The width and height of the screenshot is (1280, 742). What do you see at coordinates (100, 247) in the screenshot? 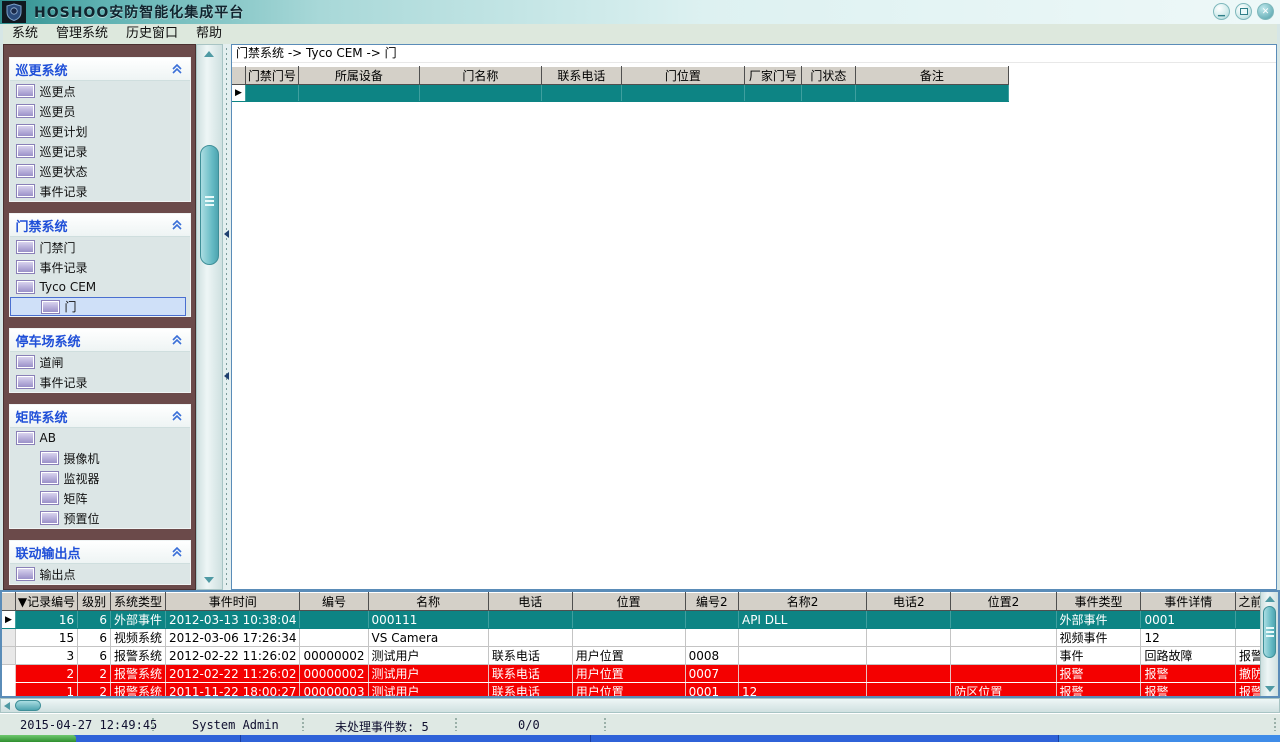
I see `tree-item: 门禁门` at bounding box center [100, 247].